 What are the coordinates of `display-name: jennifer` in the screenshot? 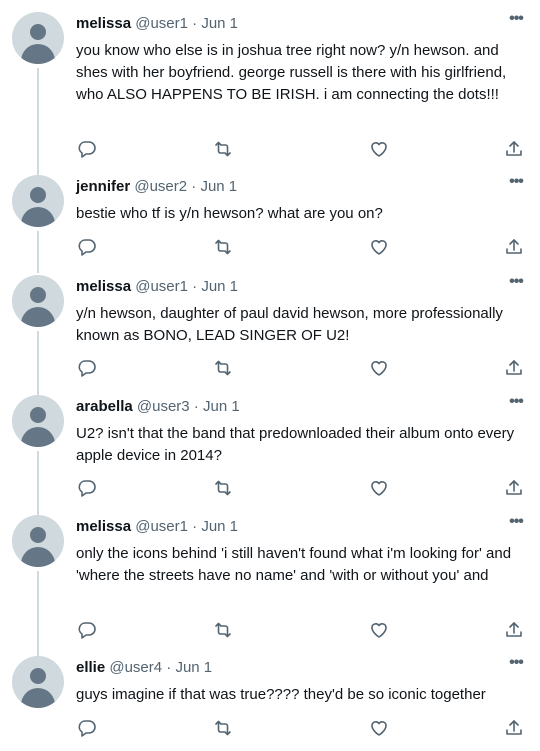 It's located at (103, 186).